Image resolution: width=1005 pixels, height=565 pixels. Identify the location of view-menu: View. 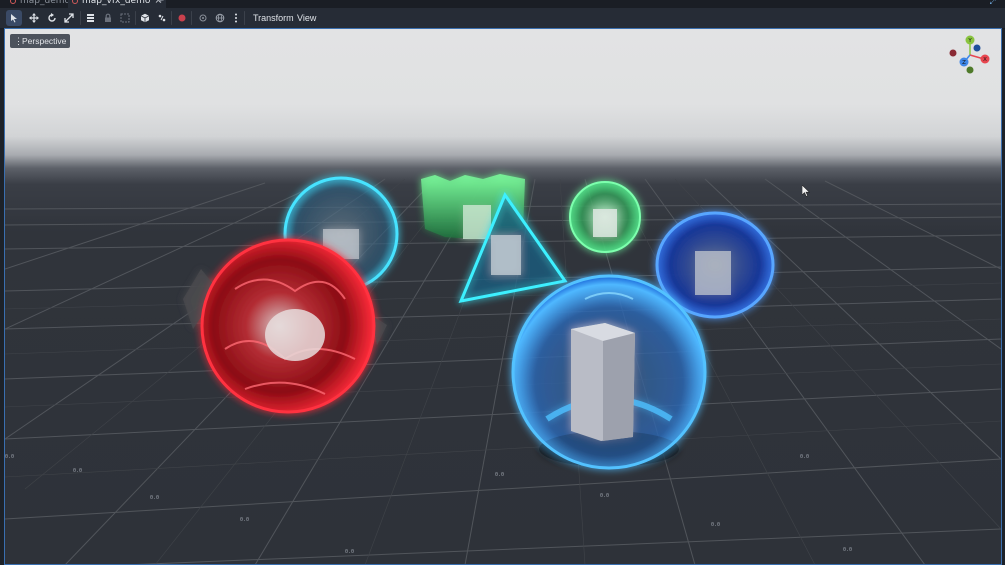
(306, 18).